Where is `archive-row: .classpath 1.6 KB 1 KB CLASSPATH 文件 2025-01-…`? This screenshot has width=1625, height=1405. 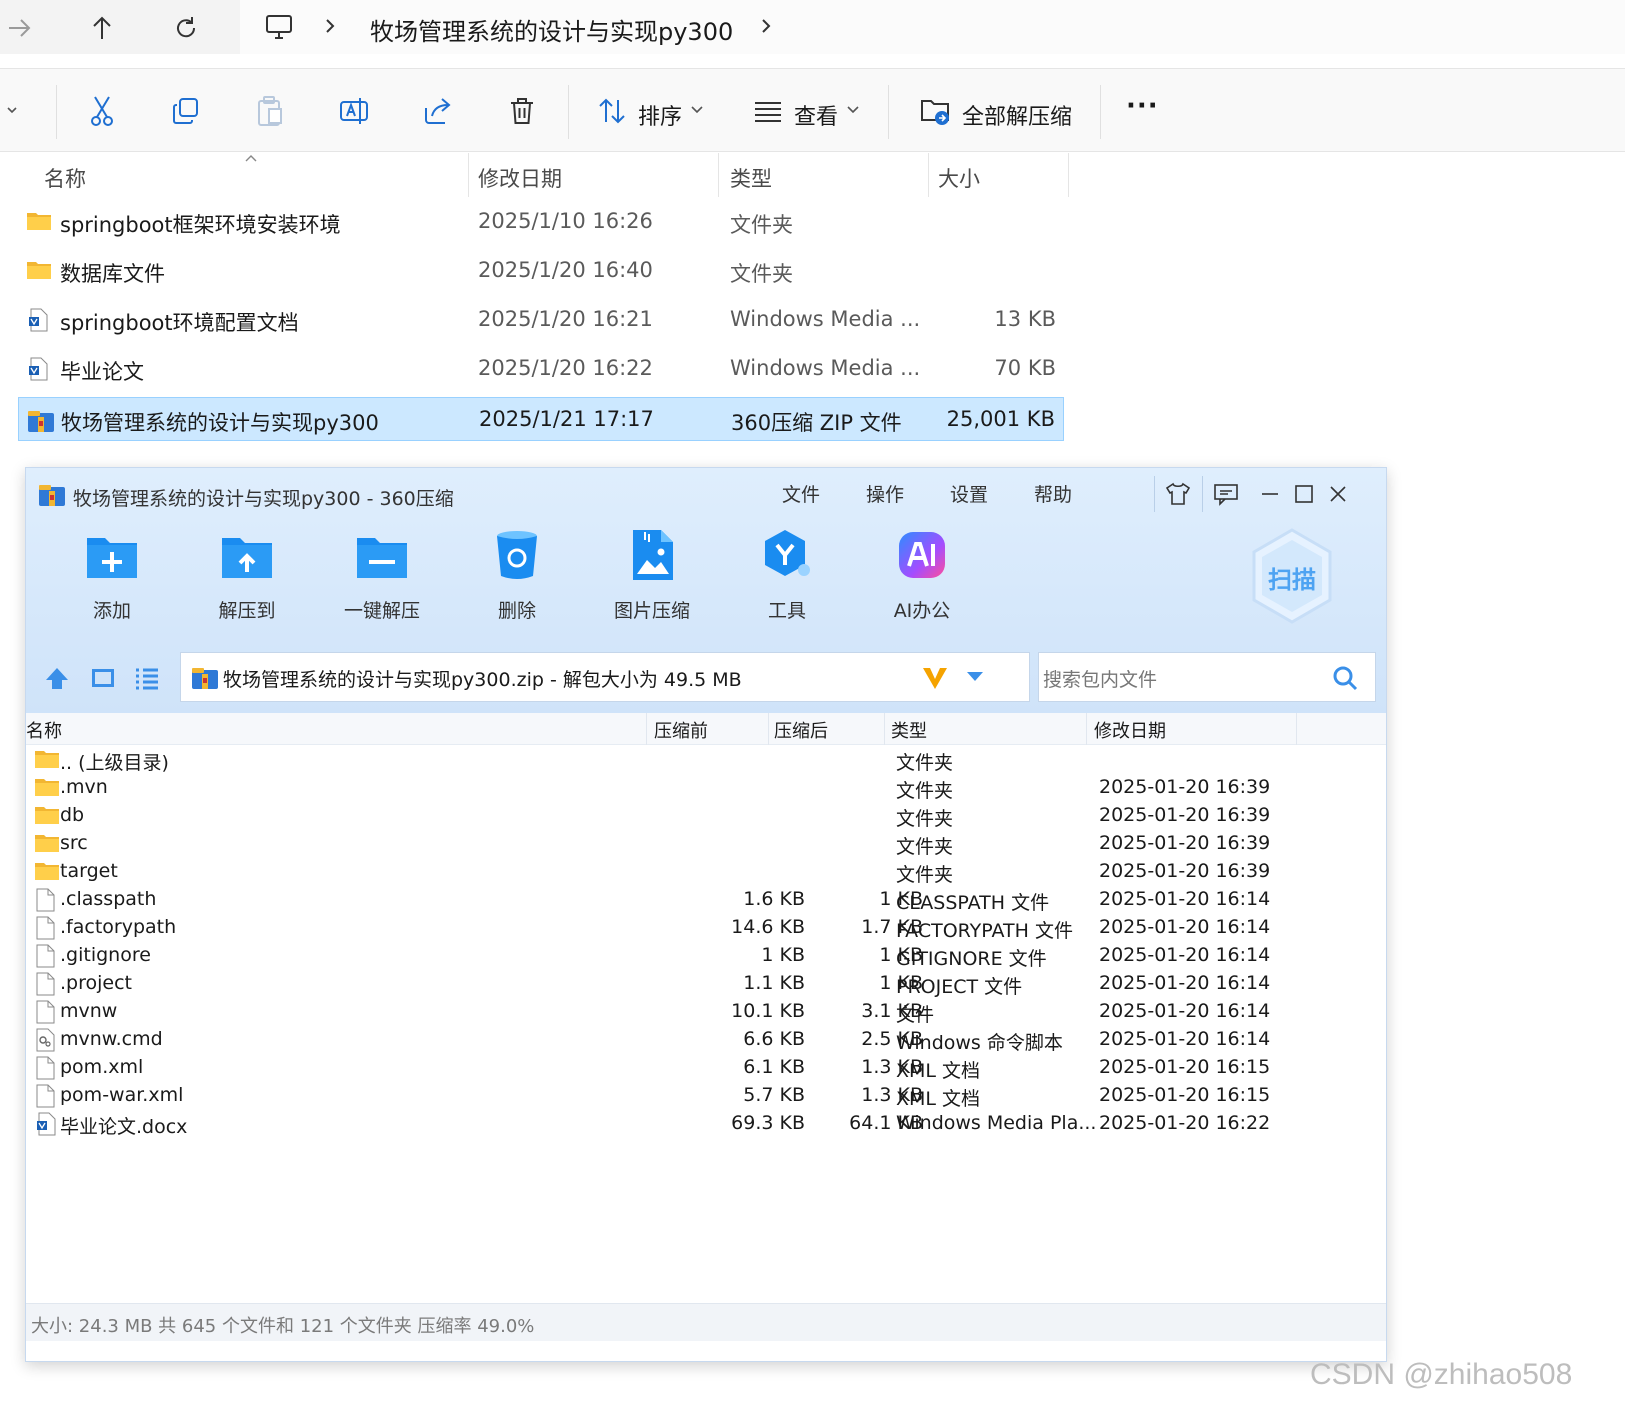
archive-row: .classpath 1.6 KB 1 KB CLASSPATH 文件 2025-01-… is located at coordinates (706, 900).